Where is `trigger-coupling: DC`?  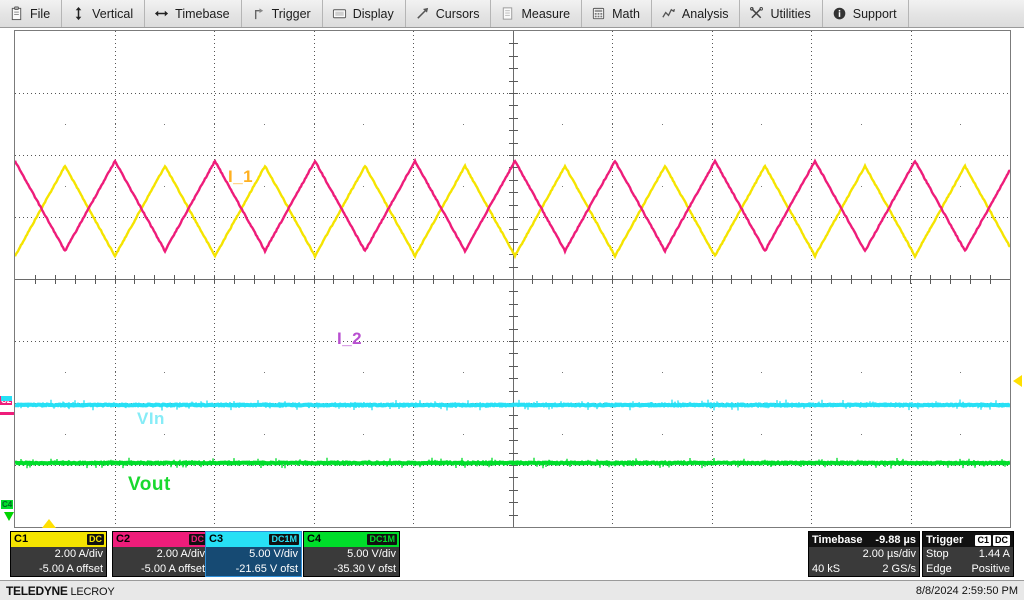 trigger-coupling: DC is located at coordinates (1001, 540).